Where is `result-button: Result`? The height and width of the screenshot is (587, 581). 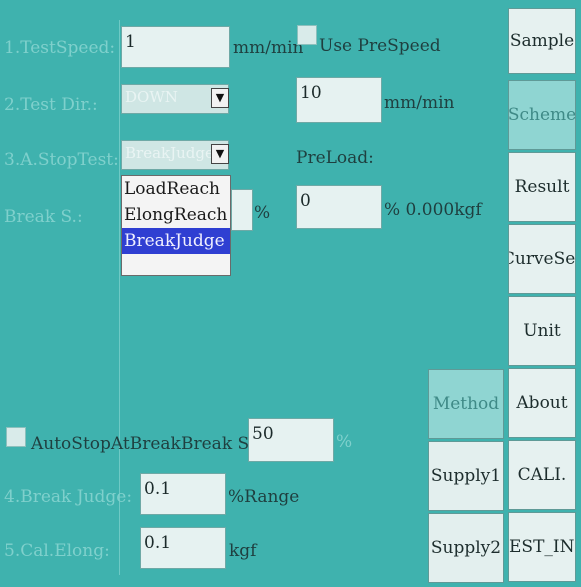
result-button: Result is located at coordinates (542, 187).